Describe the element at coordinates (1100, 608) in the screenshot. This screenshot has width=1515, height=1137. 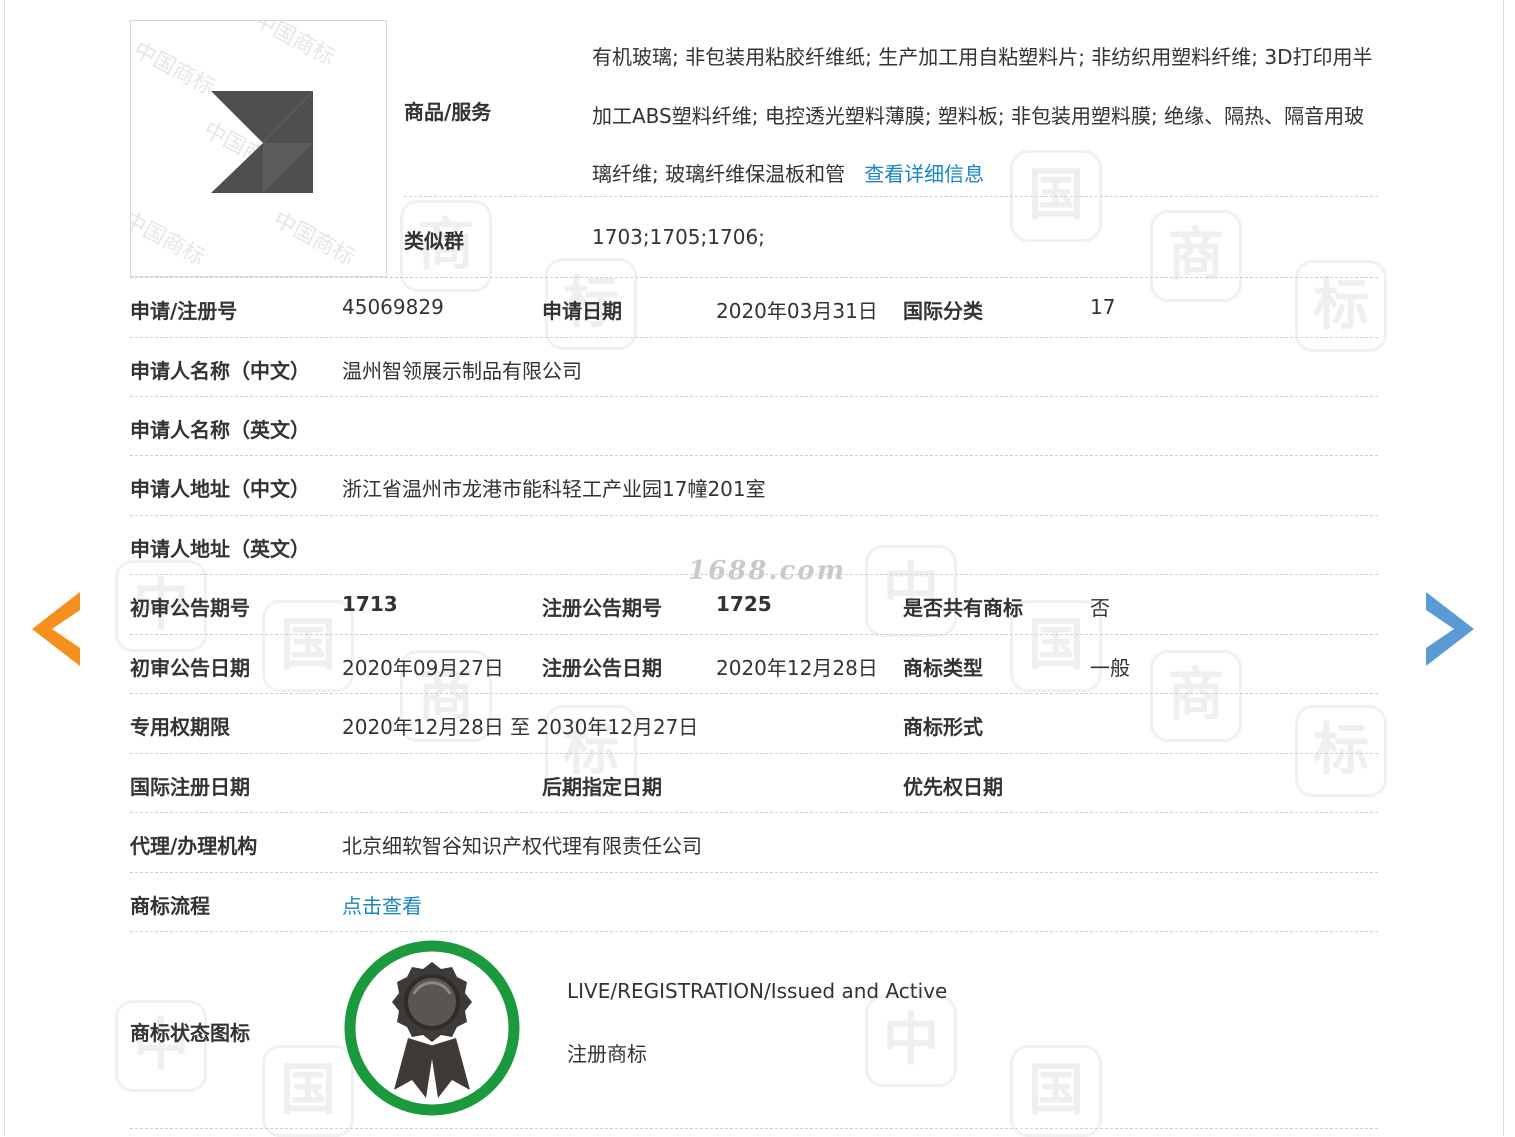
I see `shared-trademark-value: 否` at that location.